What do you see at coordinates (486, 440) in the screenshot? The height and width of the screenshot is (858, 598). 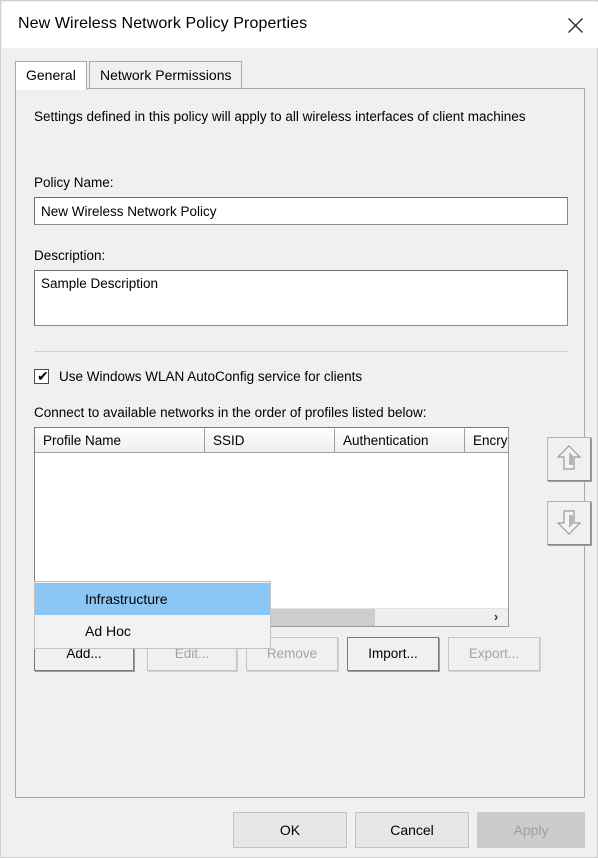 I see `column-header-encryption: Encry` at bounding box center [486, 440].